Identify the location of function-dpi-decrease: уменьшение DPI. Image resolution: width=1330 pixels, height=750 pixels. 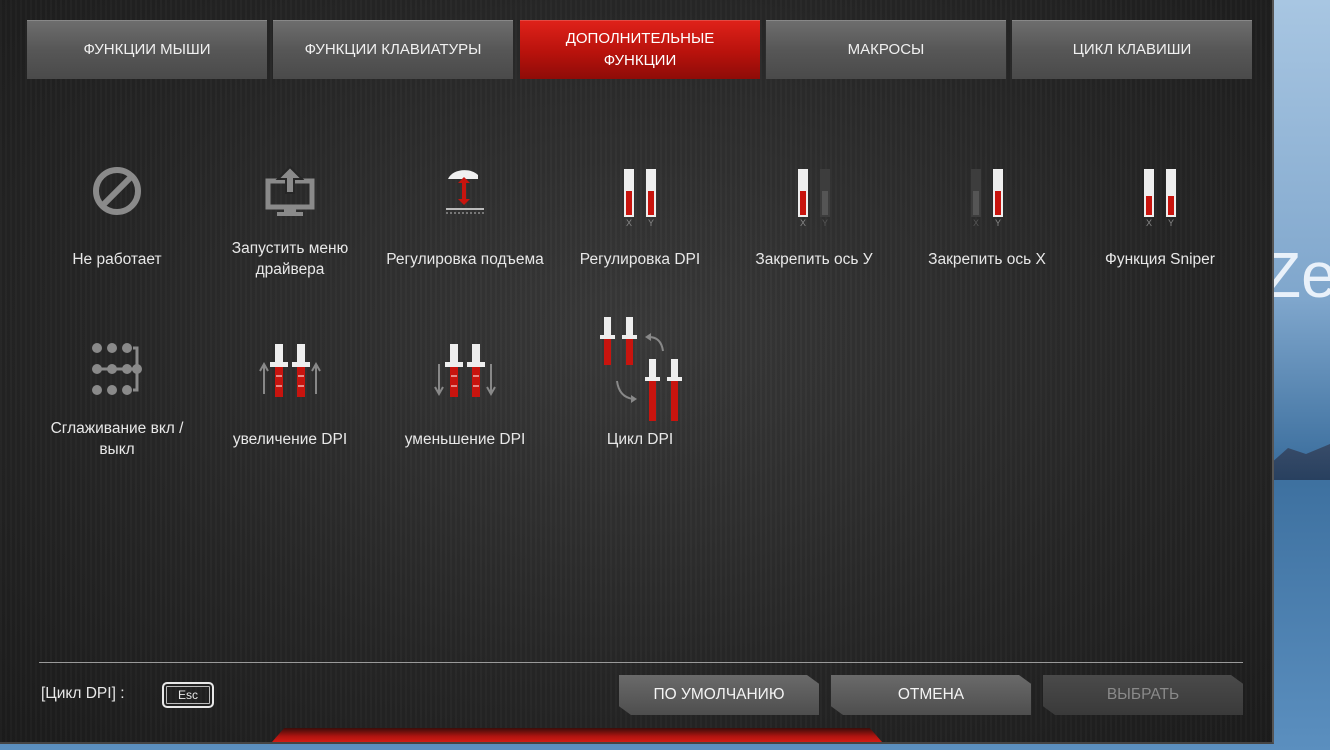
(465, 391).